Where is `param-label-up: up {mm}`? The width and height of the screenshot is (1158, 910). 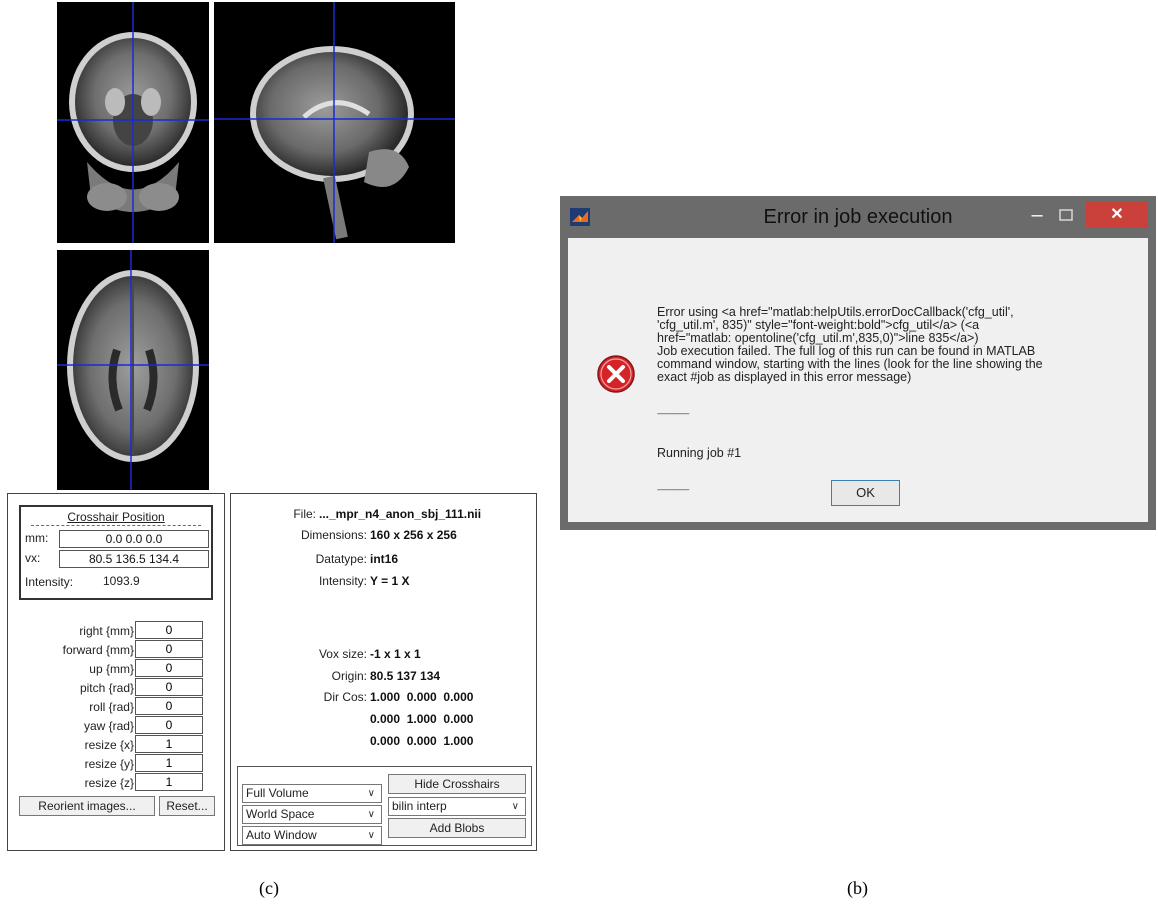 param-label-up: up {mm} is located at coordinates (111, 669).